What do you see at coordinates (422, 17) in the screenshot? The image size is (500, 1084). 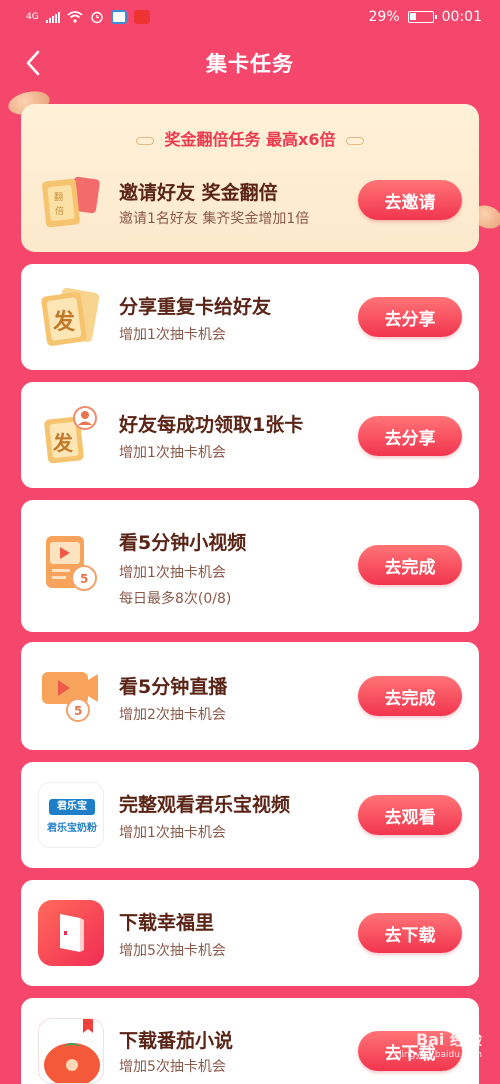 I see `battery-icon` at bounding box center [422, 17].